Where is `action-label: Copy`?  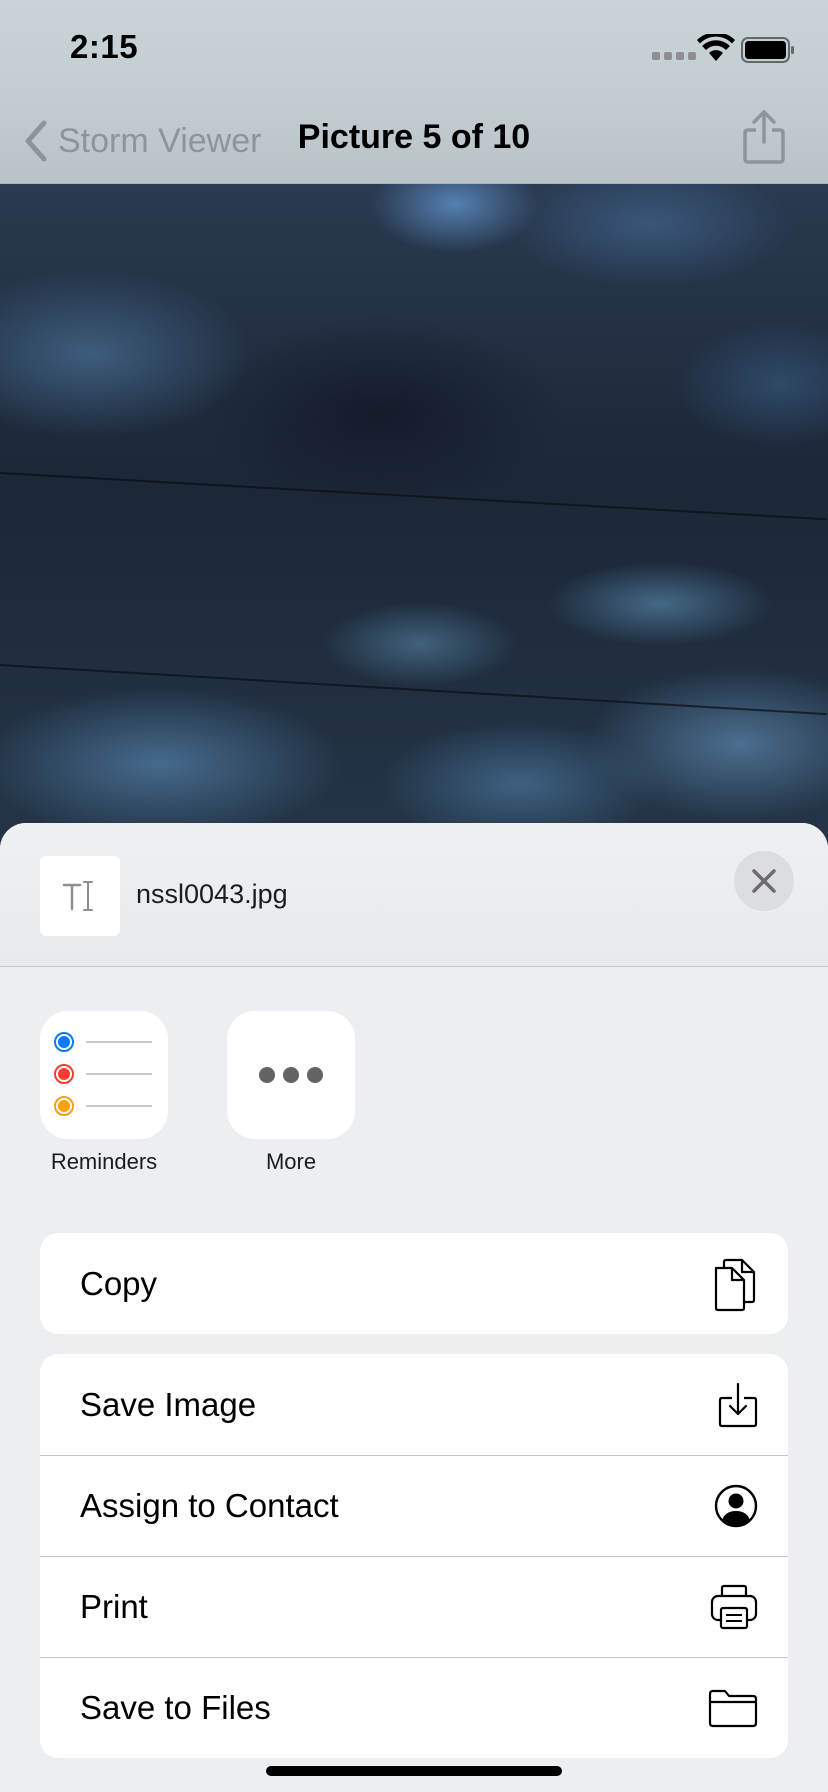 action-label: Copy is located at coordinates (119, 1283).